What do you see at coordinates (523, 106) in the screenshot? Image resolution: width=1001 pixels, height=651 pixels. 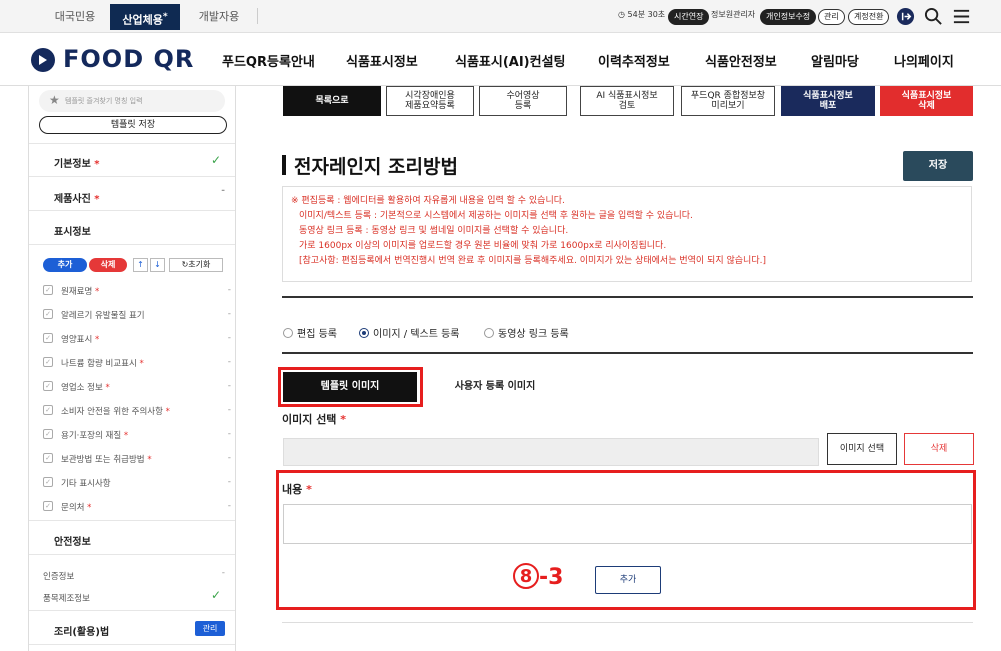 I see `btn-line: 등록` at bounding box center [523, 106].